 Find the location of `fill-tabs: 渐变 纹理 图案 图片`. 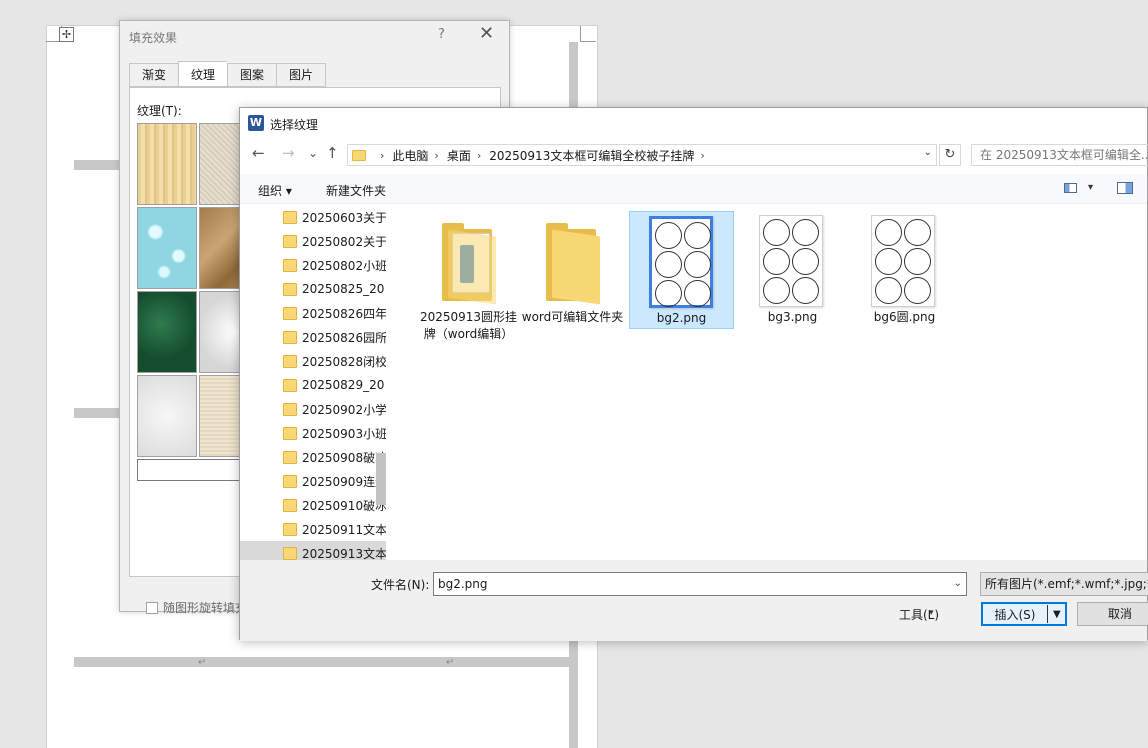

fill-tabs: 渐变 纹理 图案 图片 is located at coordinates (228, 74).